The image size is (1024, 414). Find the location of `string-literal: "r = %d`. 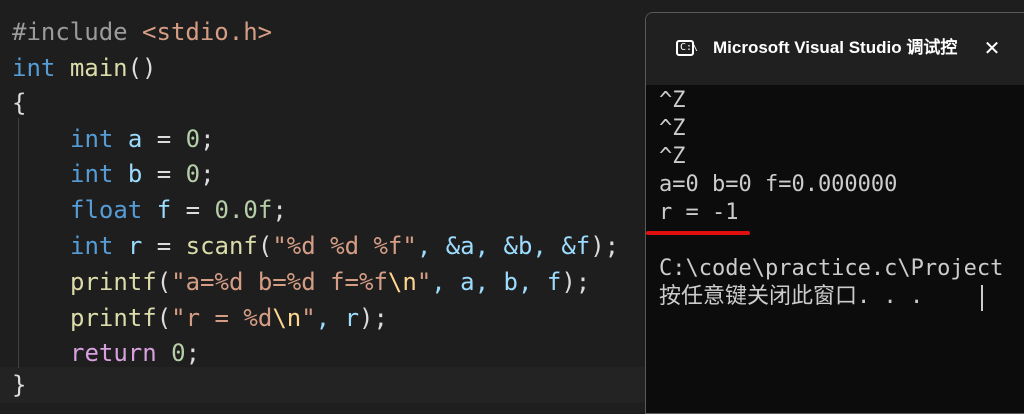

string-literal: "r = %d is located at coordinates (222, 318).